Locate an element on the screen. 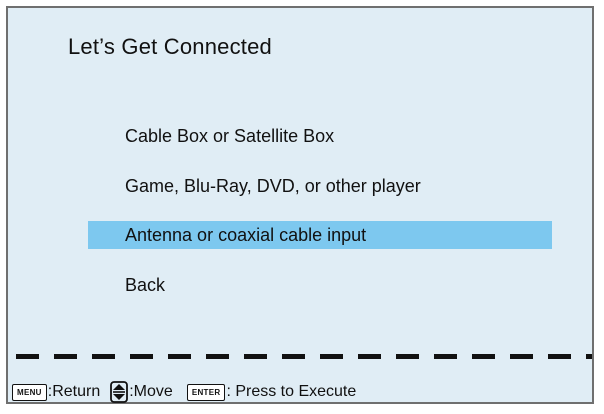 Image resolution: width=604 pixels, height=414 pixels. enter-key-icon: ENTER is located at coordinates (206, 392).